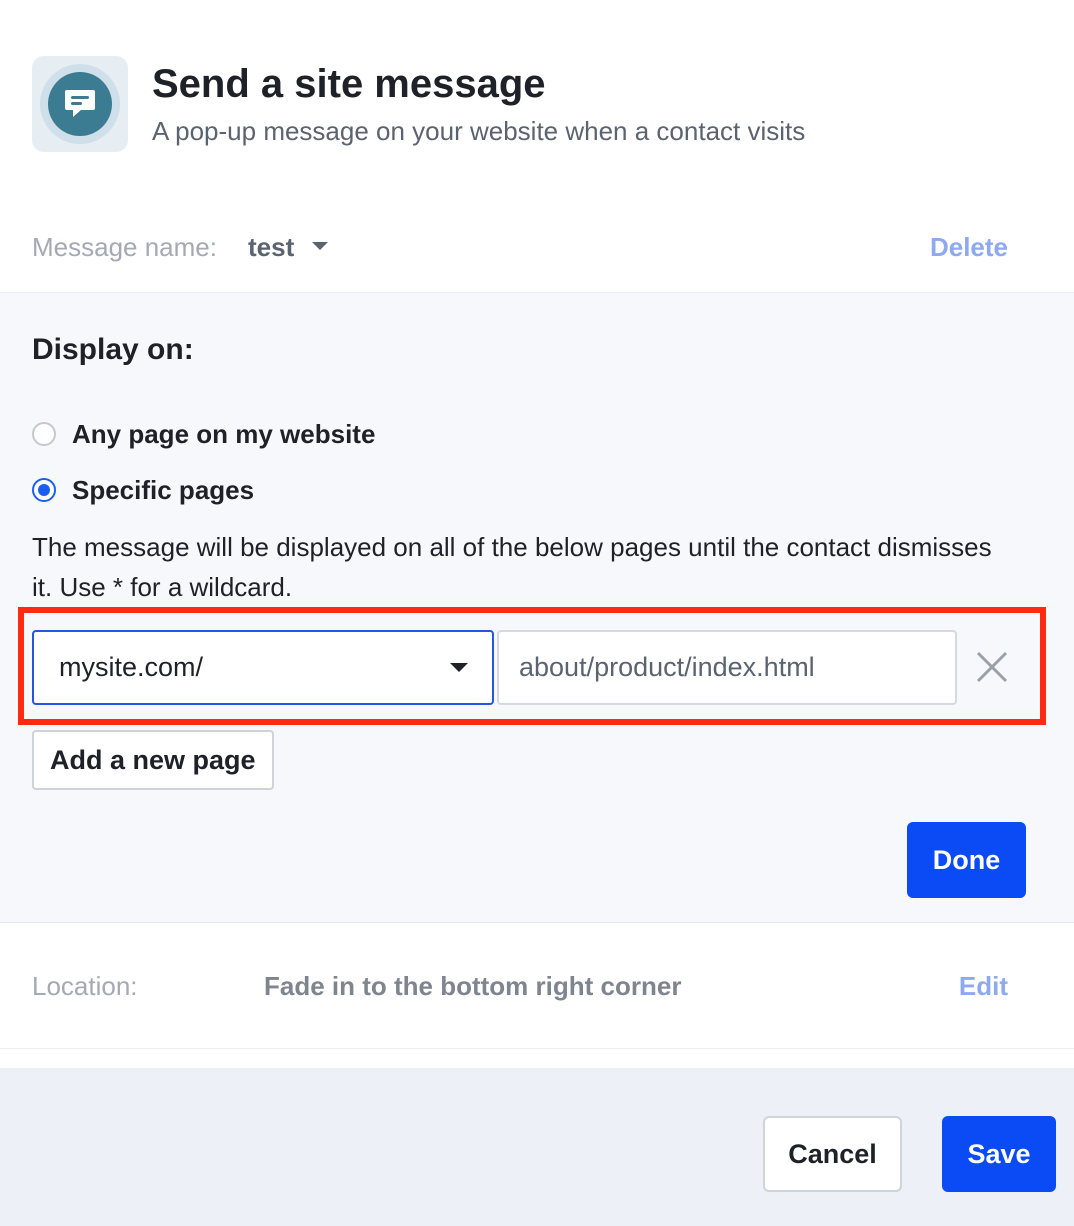  Describe the element at coordinates (473, 986) in the screenshot. I see `location-value: Fade in to the bottom right corner` at that location.